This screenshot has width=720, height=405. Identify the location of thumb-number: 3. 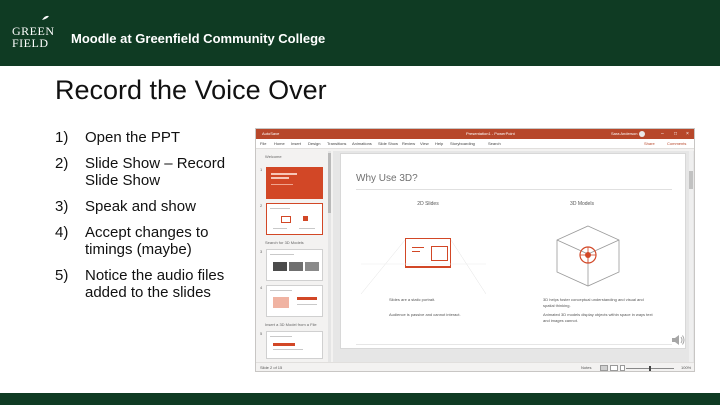
(261, 251).